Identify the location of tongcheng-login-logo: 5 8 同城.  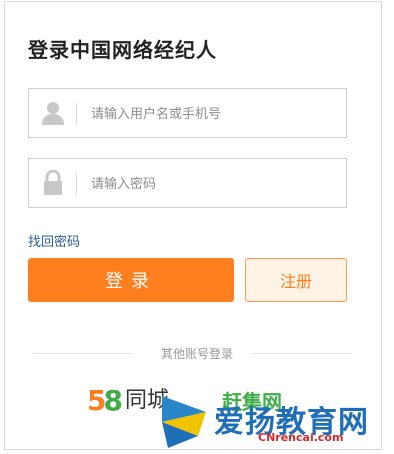
(128, 401).